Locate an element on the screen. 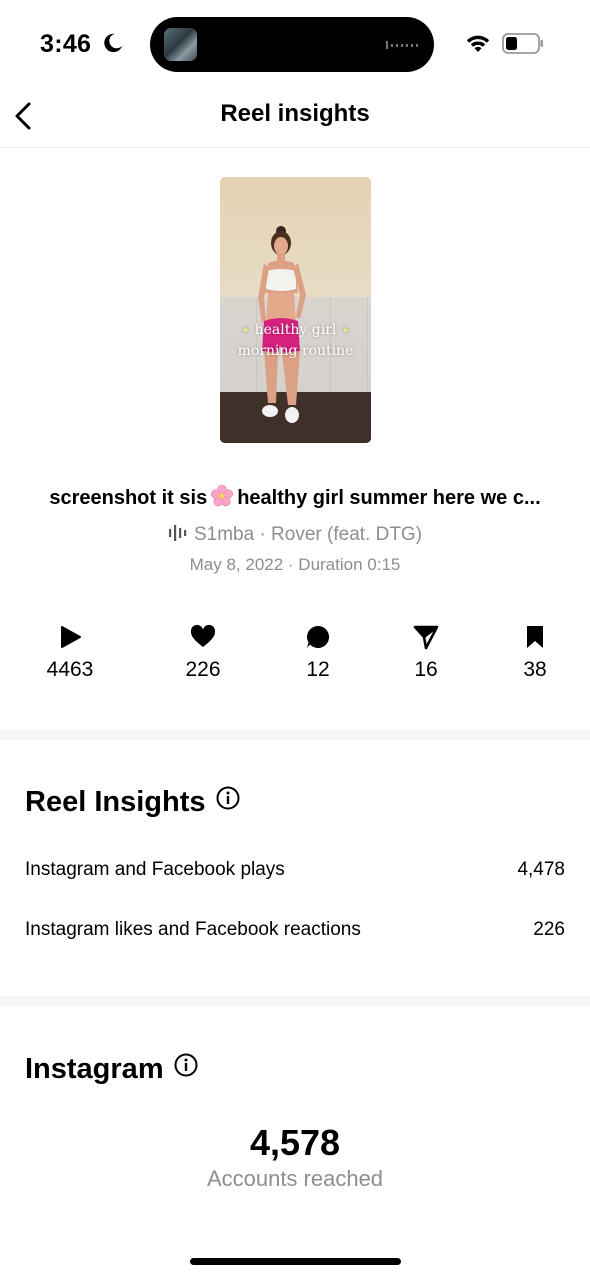 The height and width of the screenshot is (1278, 590). moon-icon is located at coordinates (113, 43).